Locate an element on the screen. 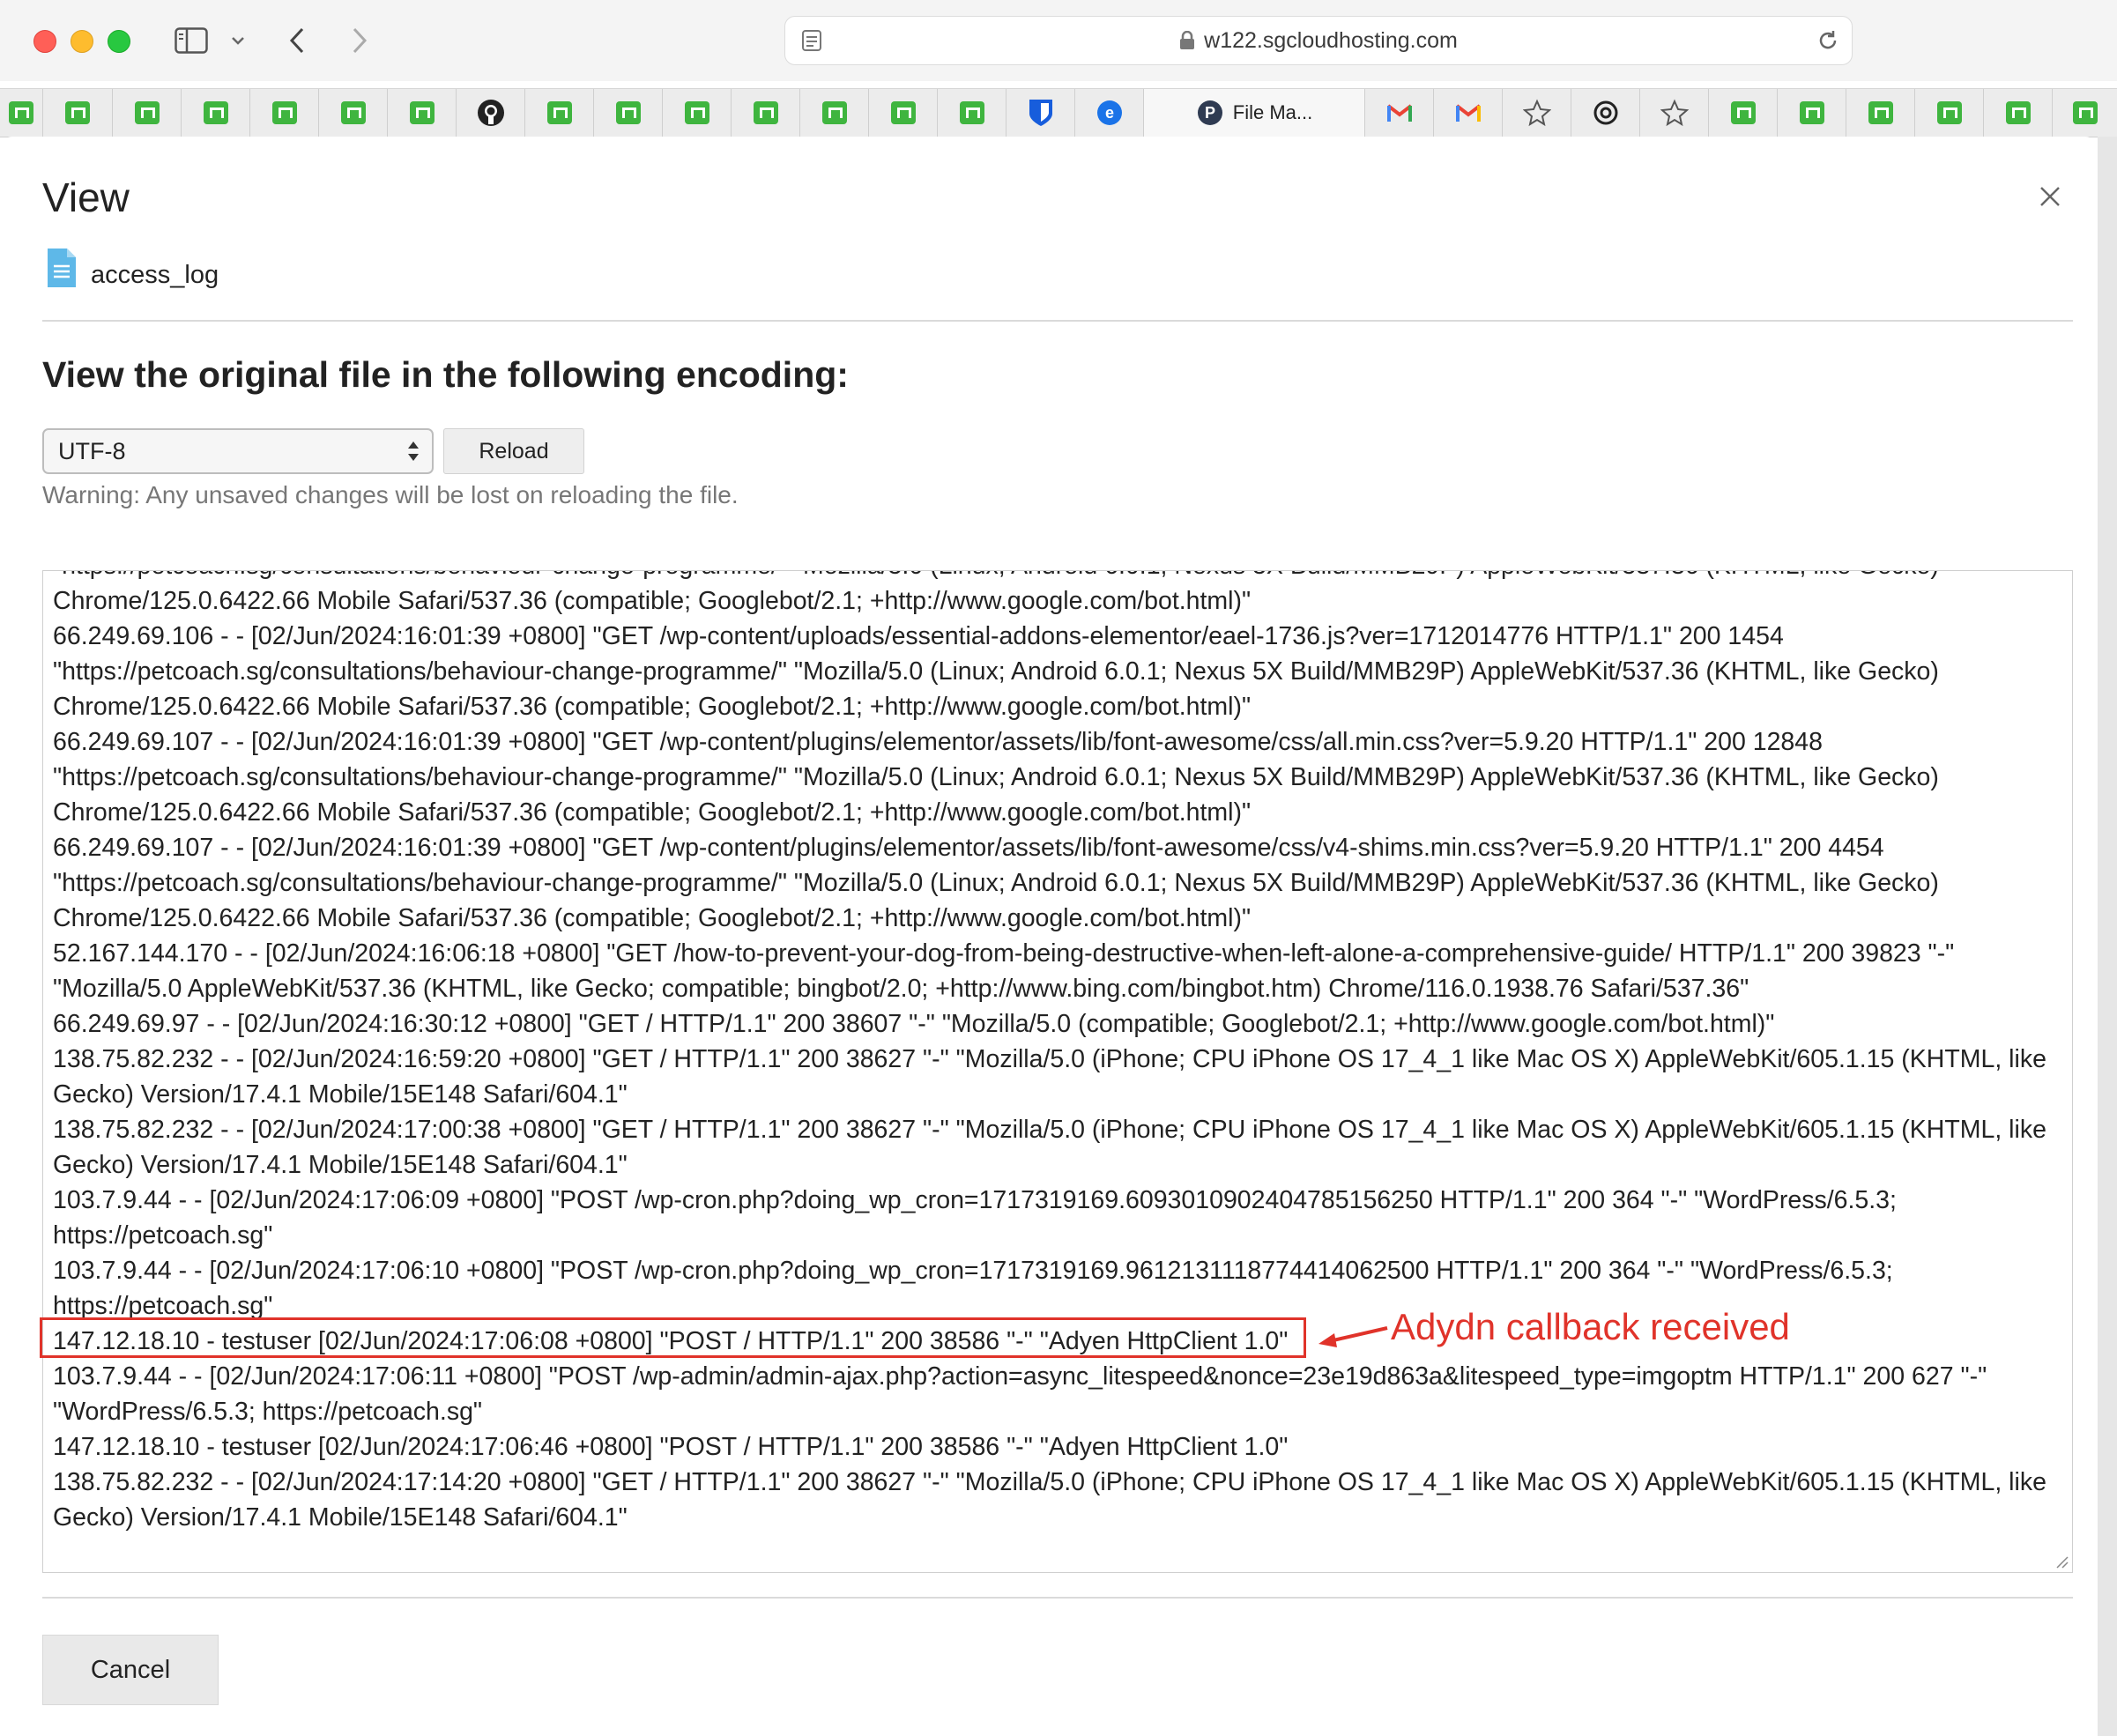  back-arrow-icon is located at coordinates (297, 40).